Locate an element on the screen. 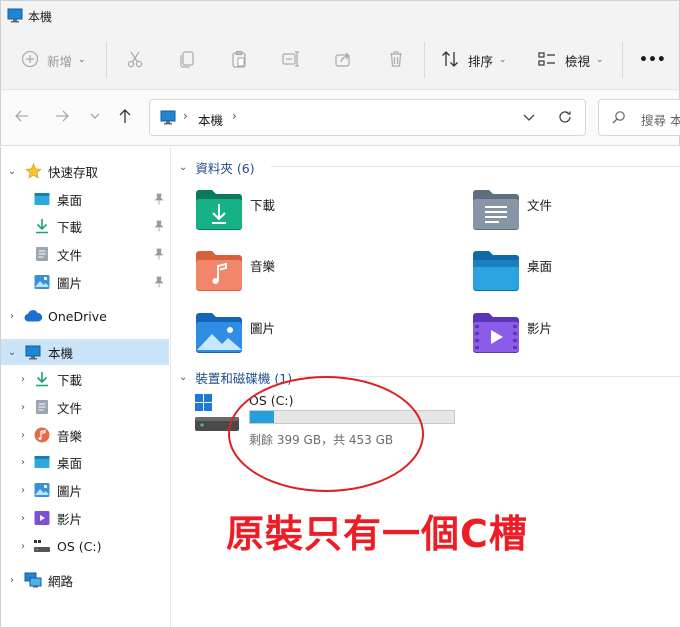  copy-icon is located at coordinates (187, 60).